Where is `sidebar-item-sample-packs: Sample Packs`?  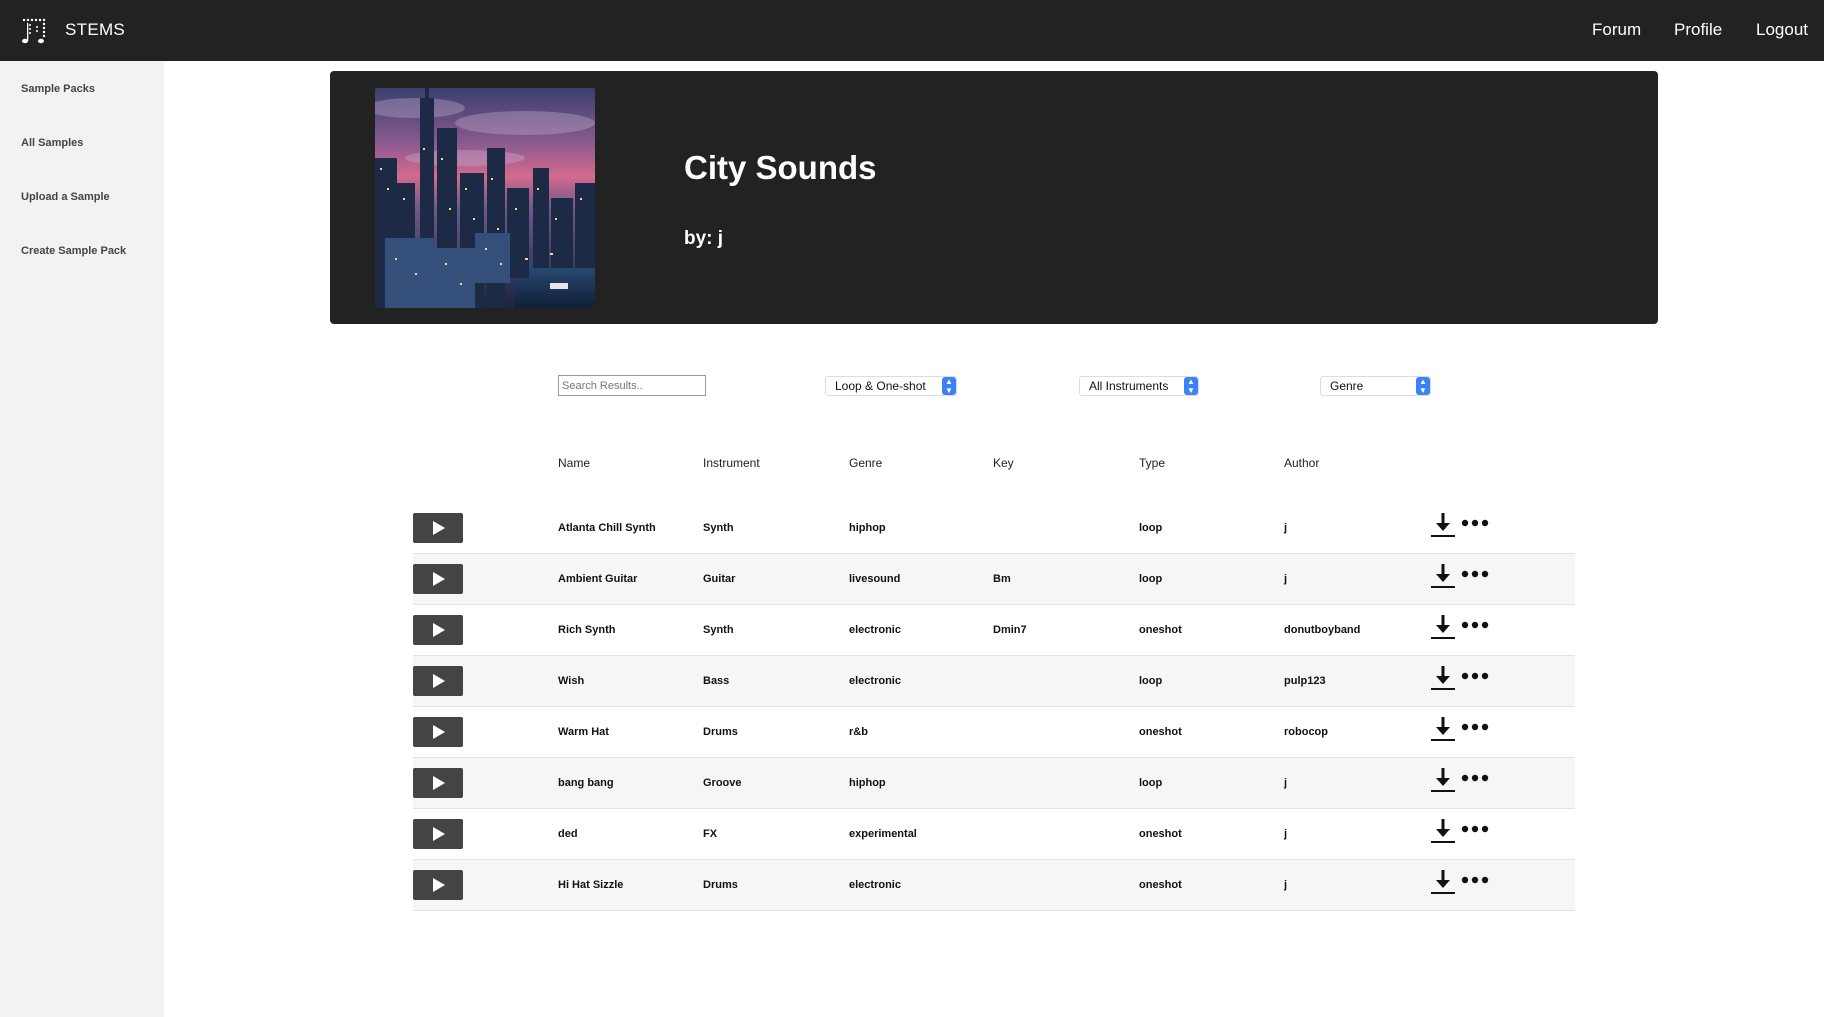 sidebar-item-sample-packs: Sample Packs is located at coordinates (58, 89).